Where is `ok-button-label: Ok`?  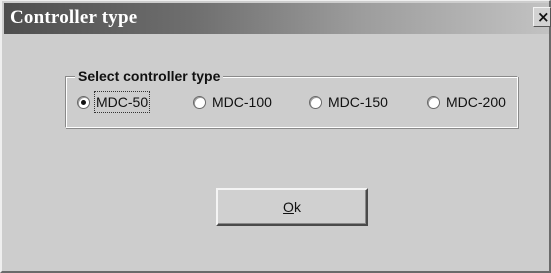
ok-button-label: Ok is located at coordinates (292, 207).